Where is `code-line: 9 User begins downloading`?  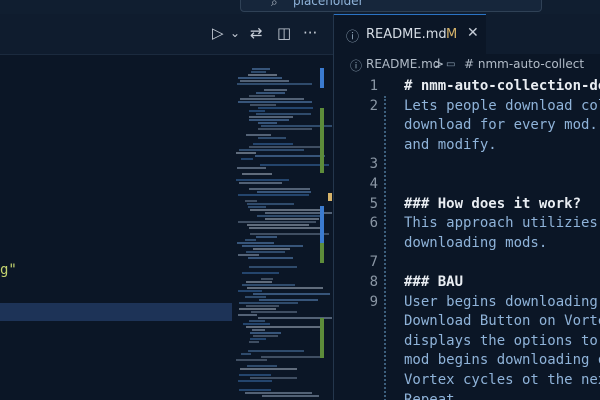
code-line: 9 User begins downloading is located at coordinates (467, 304).